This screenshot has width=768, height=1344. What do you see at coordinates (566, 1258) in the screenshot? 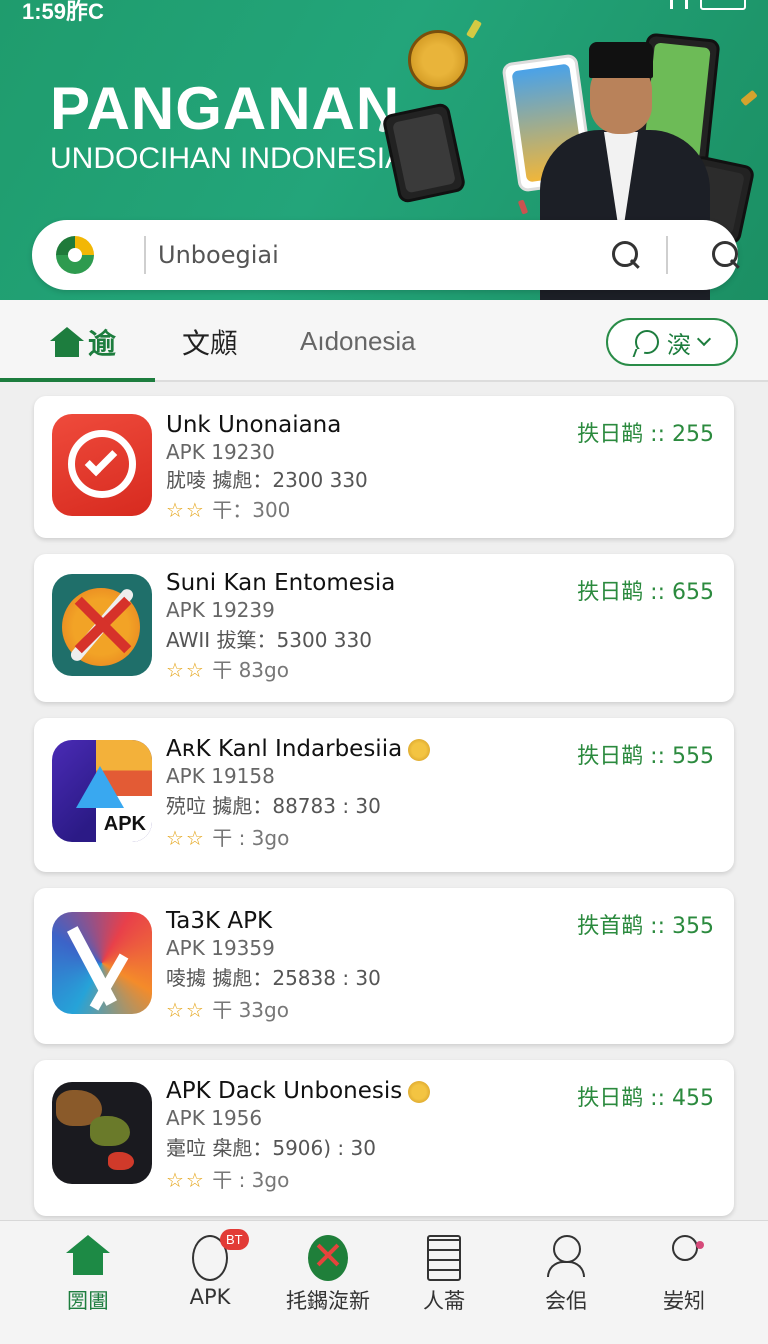
I see `user-icon` at bounding box center [566, 1258].